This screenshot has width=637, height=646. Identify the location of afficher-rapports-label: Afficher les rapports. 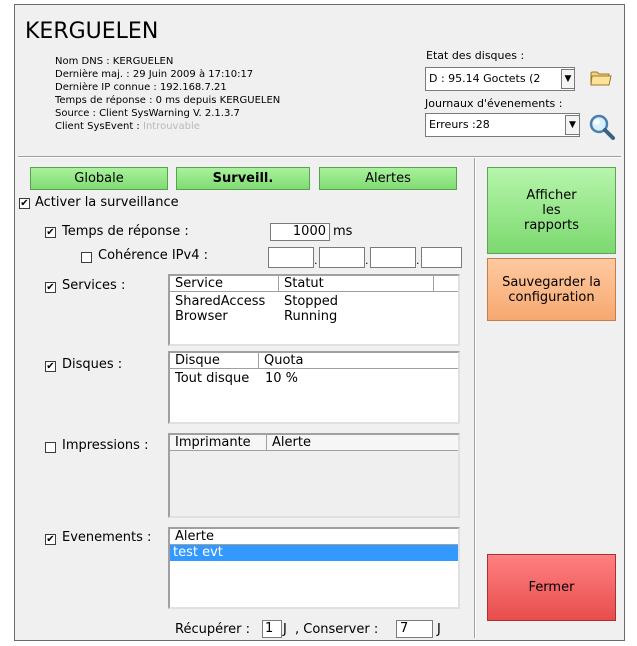
(551, 210).